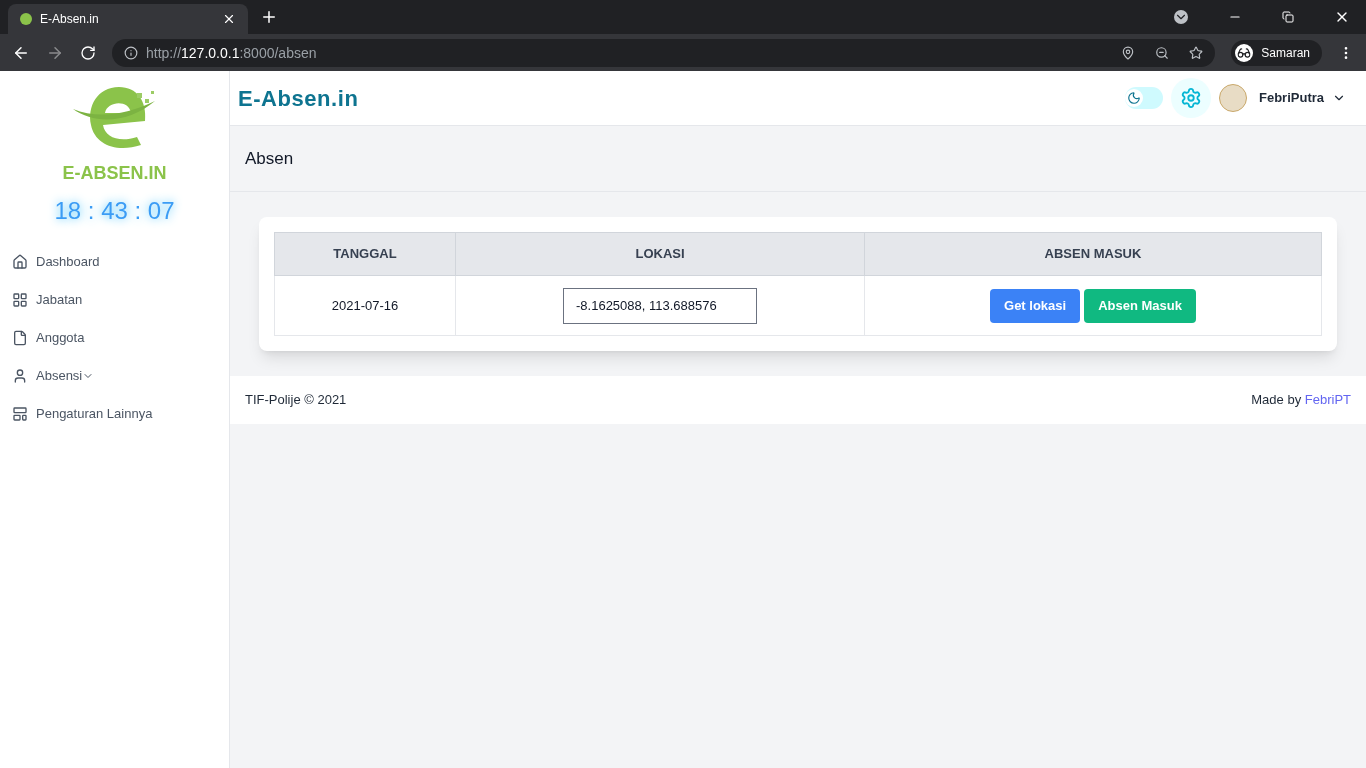 The width and height of the screenshot is (1366, 768). I want to click on url-text: http://127.0.0.1:8000/absen, so click(232, 53).